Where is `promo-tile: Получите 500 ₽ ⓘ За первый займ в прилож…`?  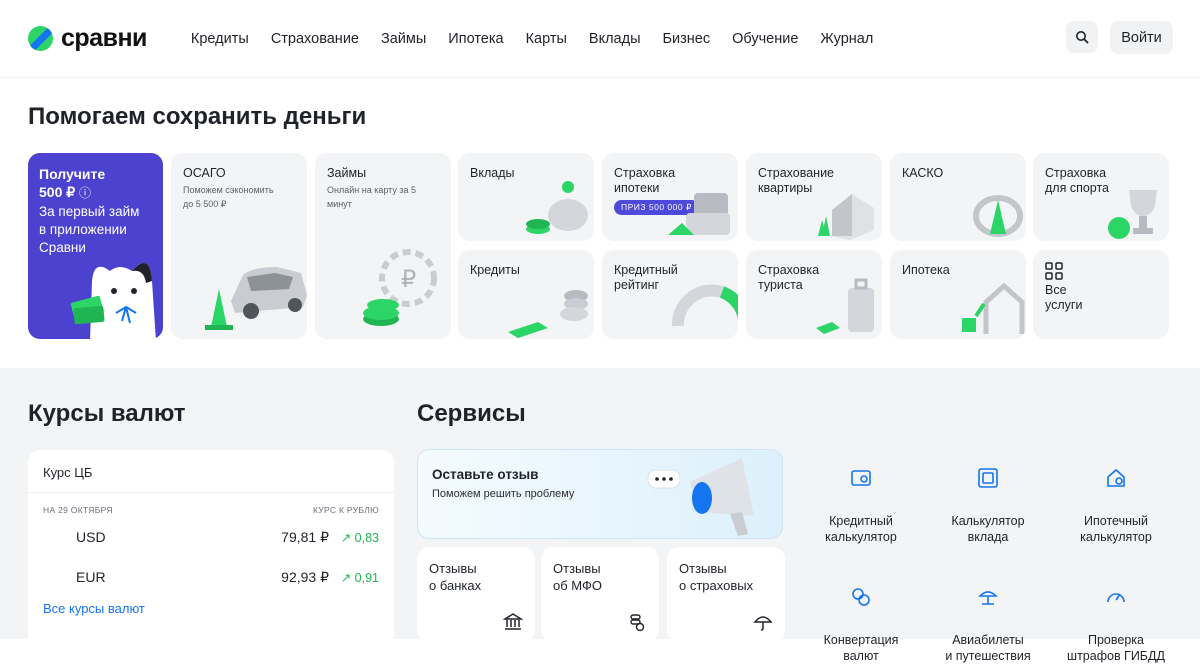 promo-tile: Получите 500 ₽ ⓘ За первый займ в прилож… is located at coordinates (95, 246).